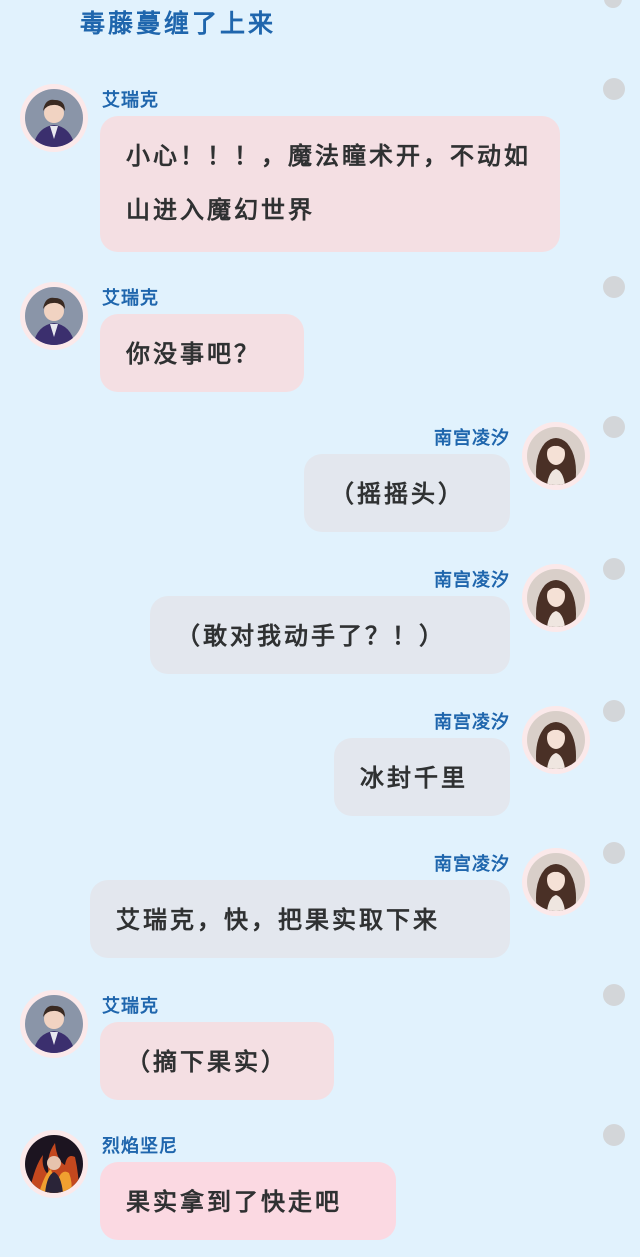  Describe the element at coordinates (217, 1061) in the screenshot. I see `message-bubble: （摘下果实）` at that location.